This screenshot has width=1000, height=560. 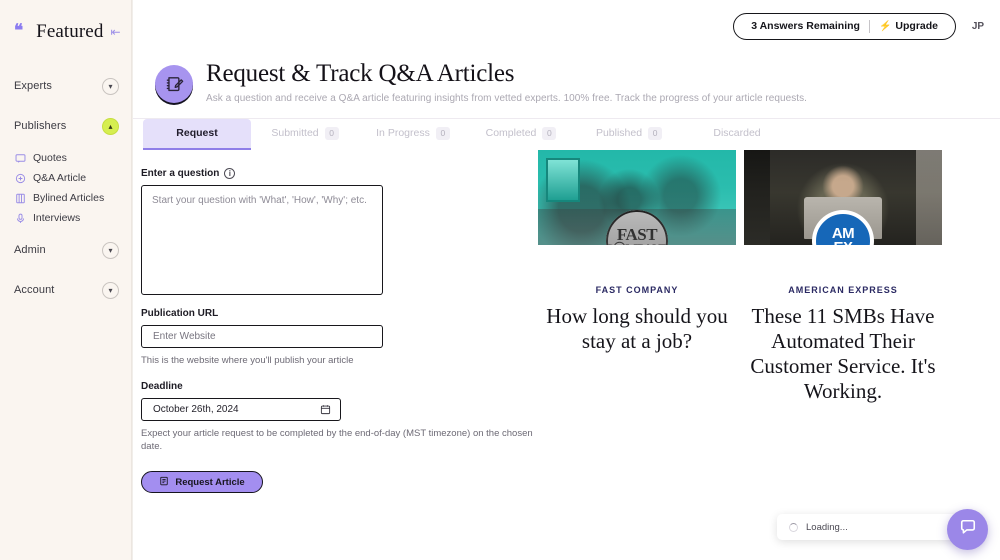 What do you see at coordinates (978, 26) in the screenshot?
I see `avatar: JP` at bounding box center [978, 26].